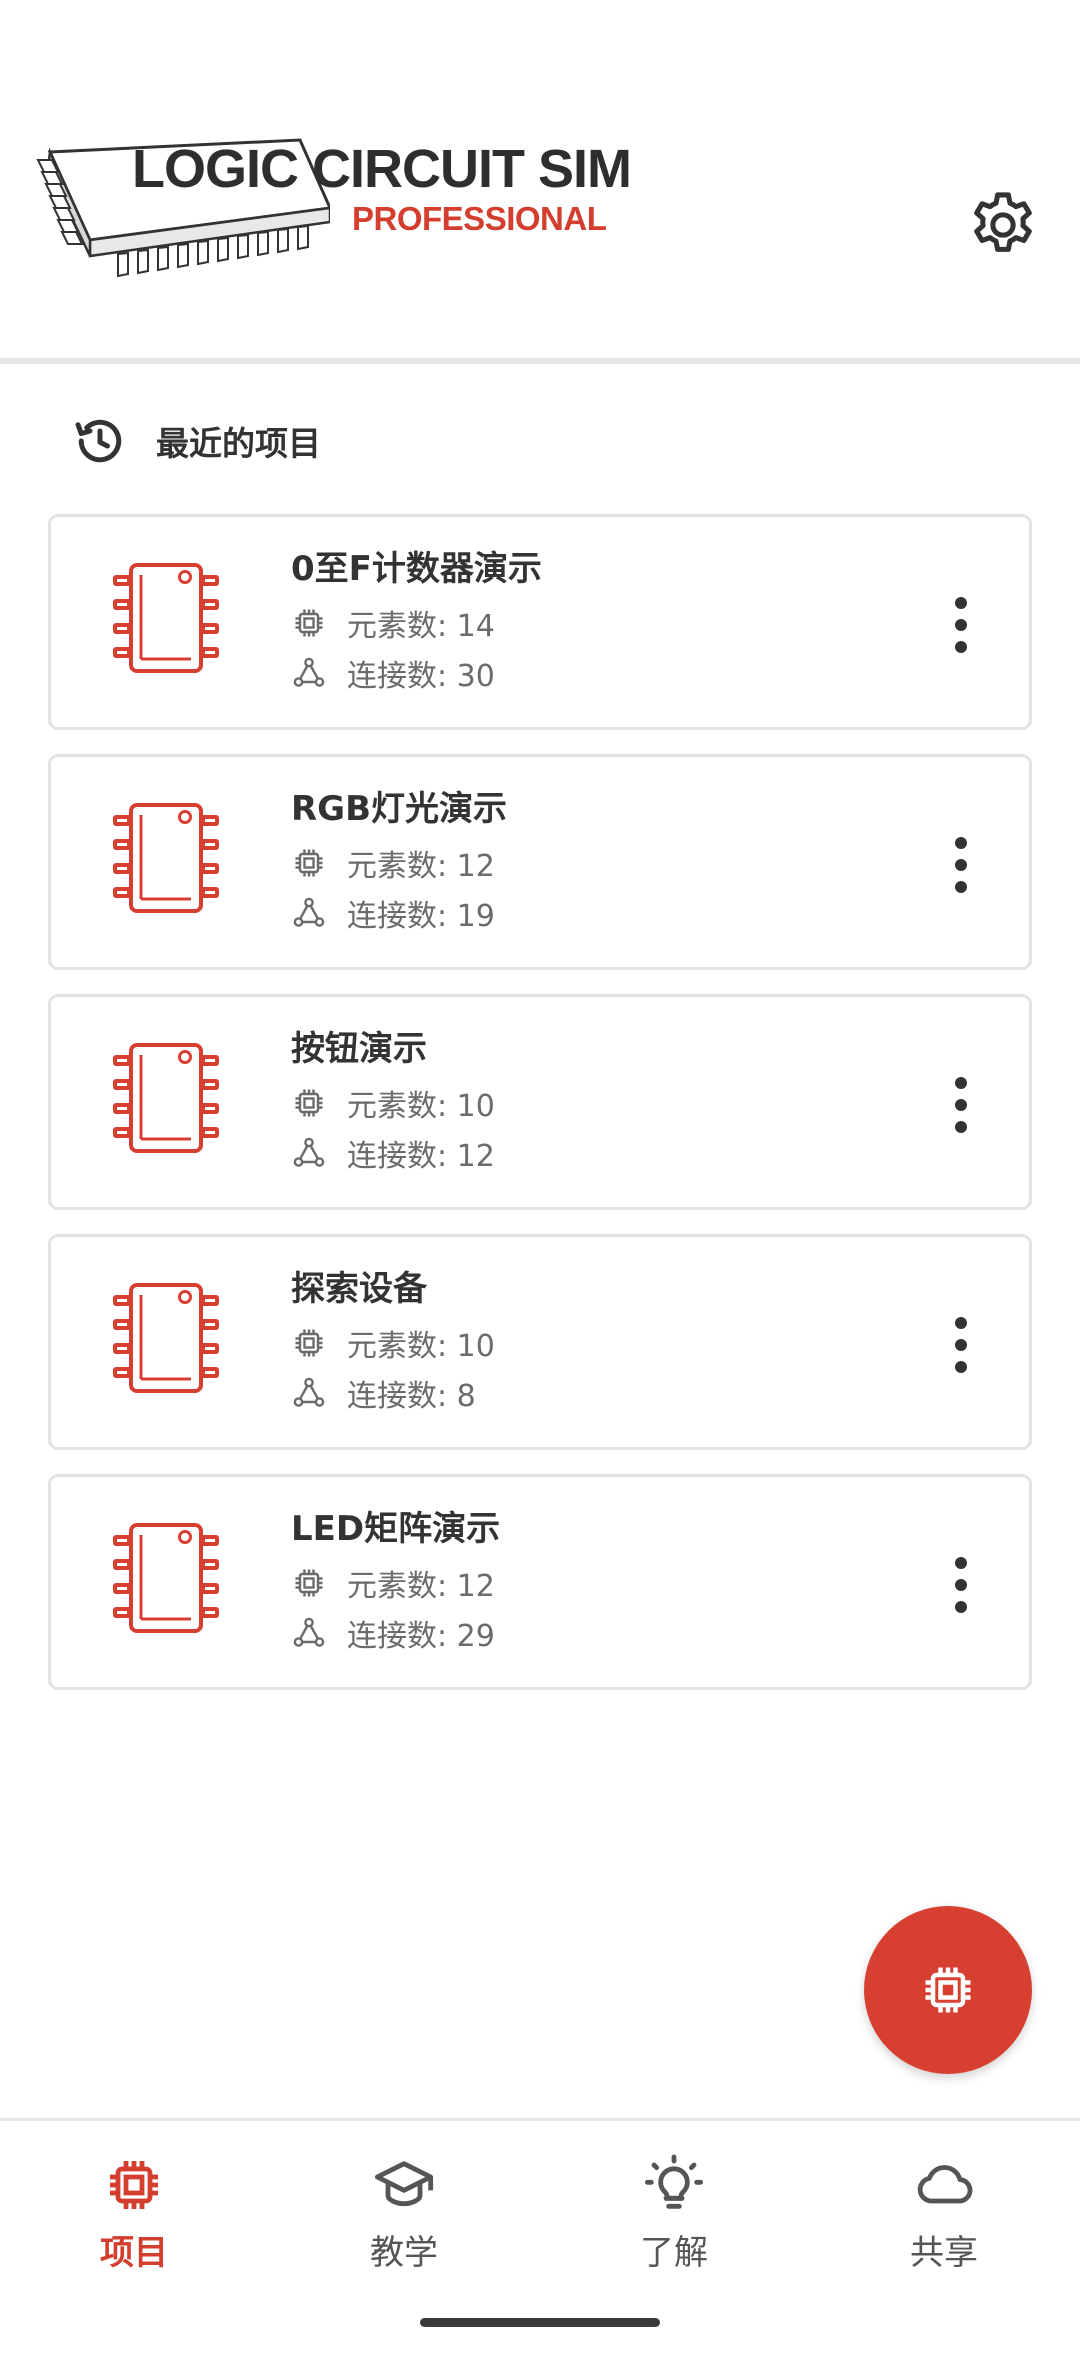 The height and width of the screenshot is (2367, 1080). What do you see at coordinates (404, 2184) in the screenshot?
I see `graduation-cap-icon` at bounding box center [404, 2184].